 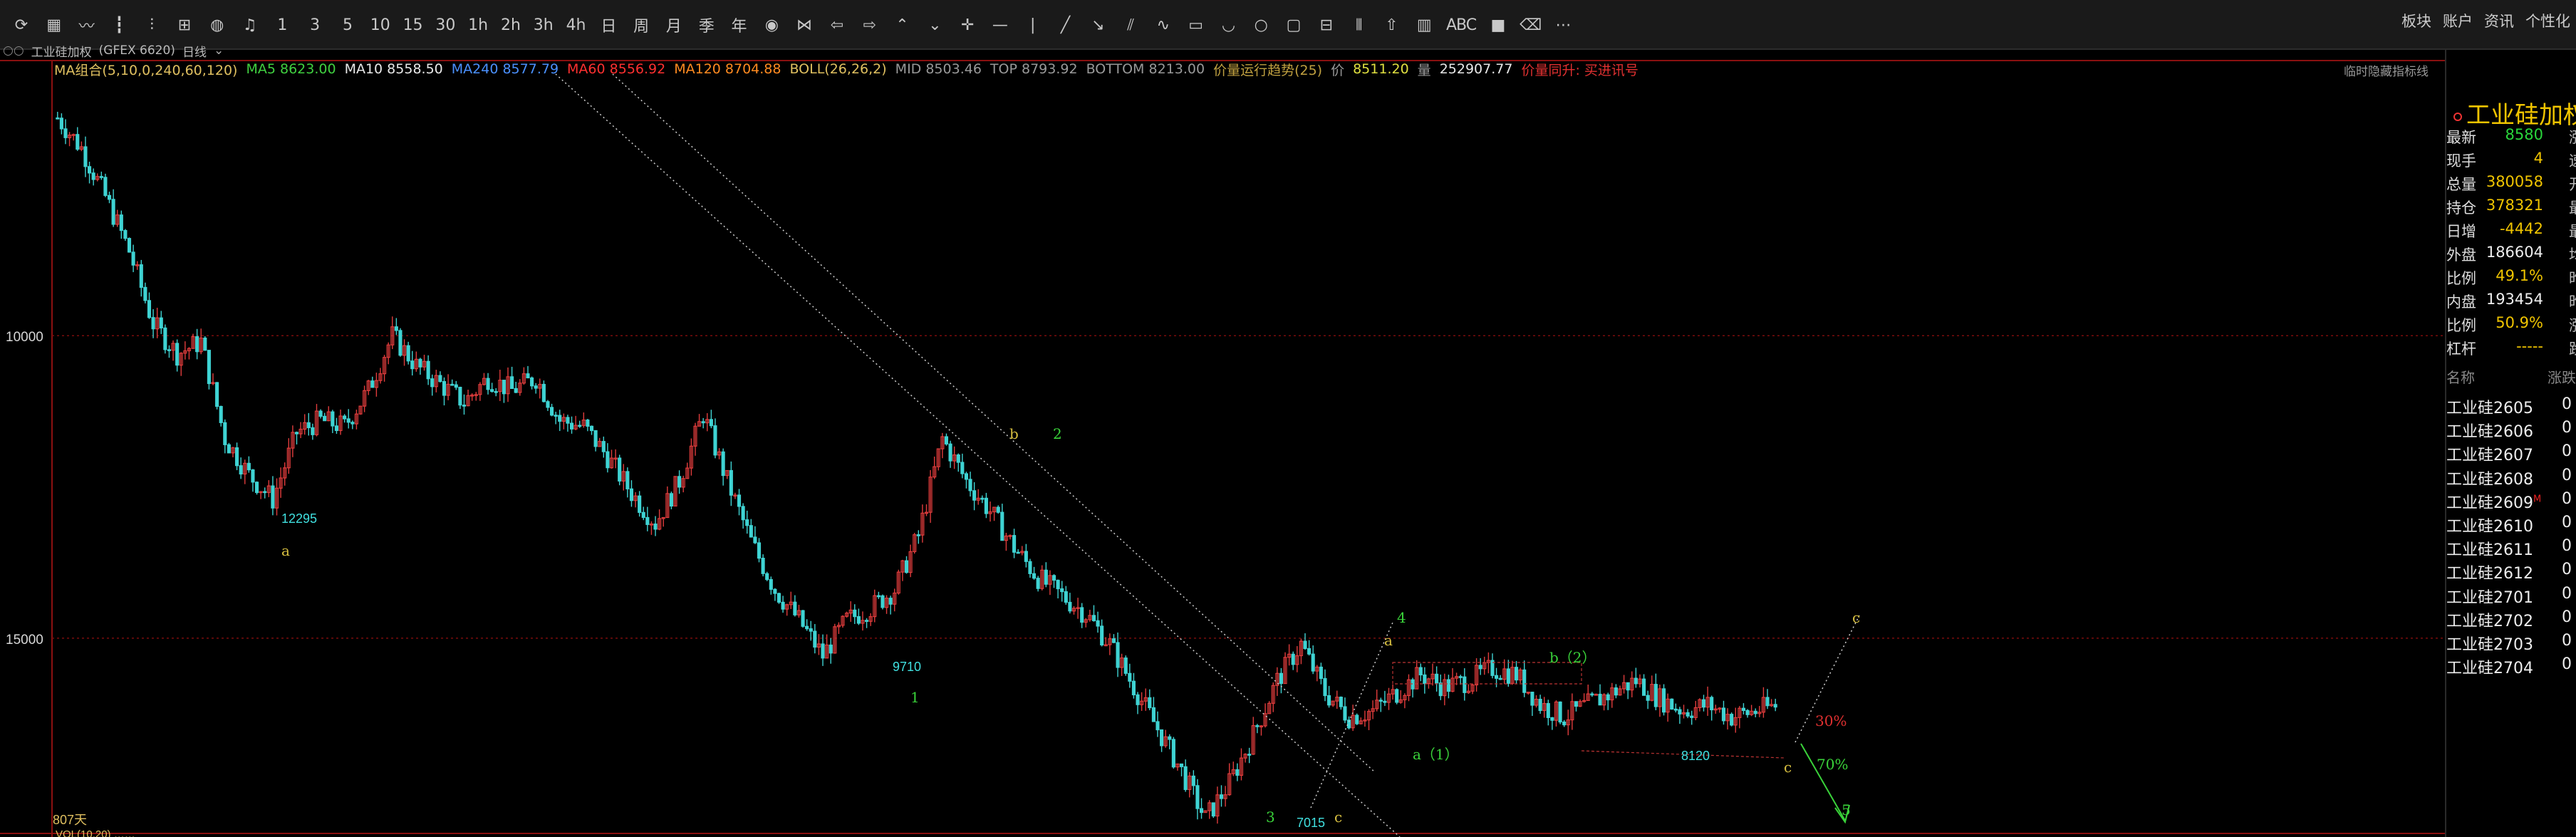 What do you see at coordinates (1033, 25) in the screenshot?
I see `vertical-line-icon: |` at bounding box center [1033, 25].